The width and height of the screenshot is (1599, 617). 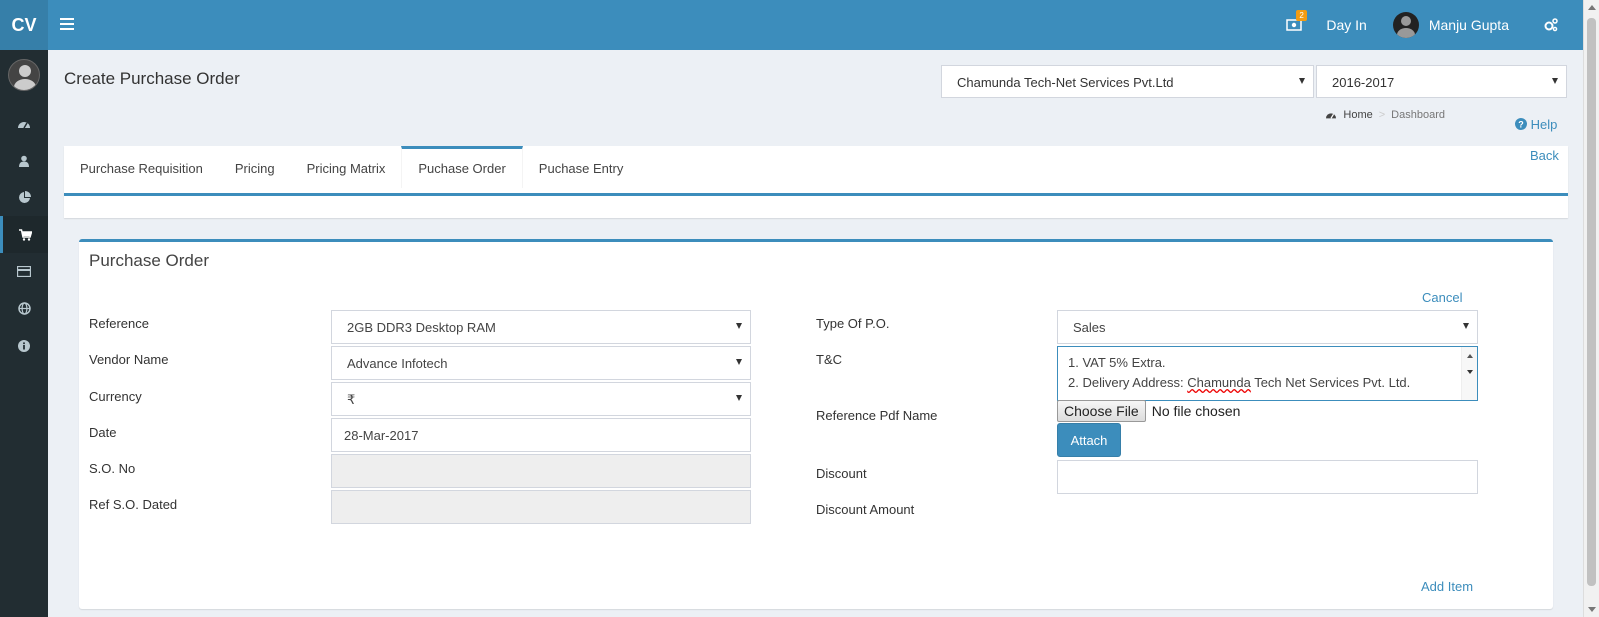 What do you see at coordinates (115, 396) in the screenshot?
I see `currency-label: Currency` at bounding box center [115, 396].